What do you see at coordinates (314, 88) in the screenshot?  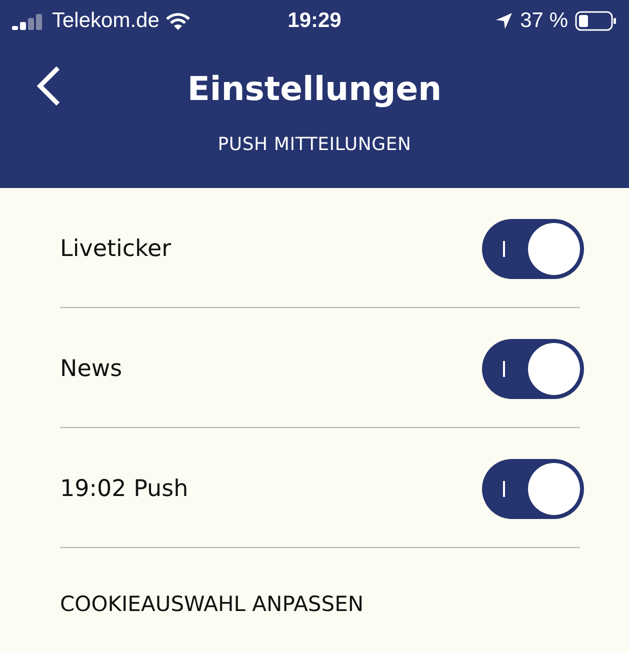 I see `page-title: Einstellungen` at bounding box center [314, 88].